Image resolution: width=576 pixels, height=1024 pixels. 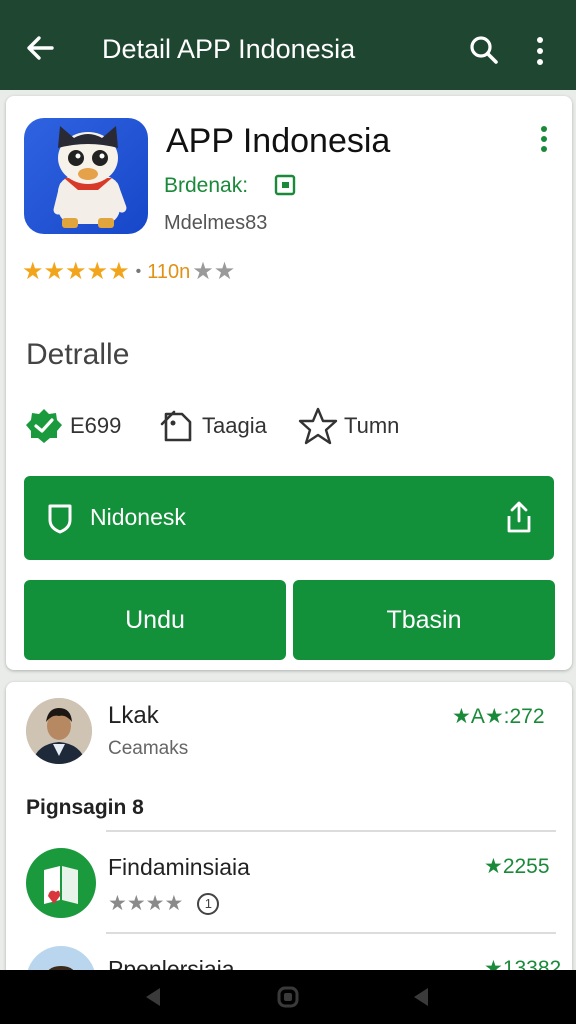 I want to click on system-nav-bar, so click(x=288, y=997).